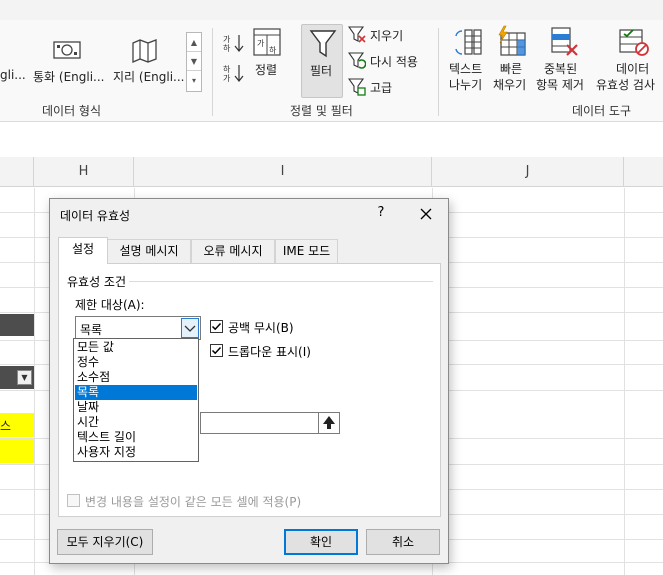 This screenshot has width=663, height=575. What do you see at coordinates (261, 328) in the screenshot?
I see `ignore-blank-label: 공백 무시(B)` at bounding box center [261, 328].